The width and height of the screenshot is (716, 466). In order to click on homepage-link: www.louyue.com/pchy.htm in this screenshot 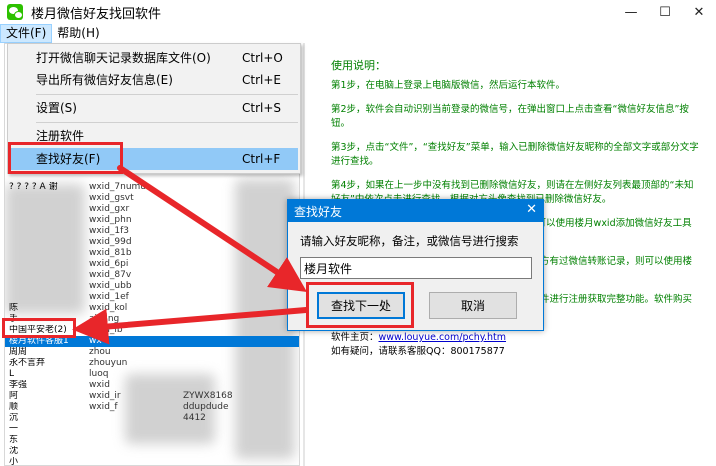, I will do `click(443, 337)`.